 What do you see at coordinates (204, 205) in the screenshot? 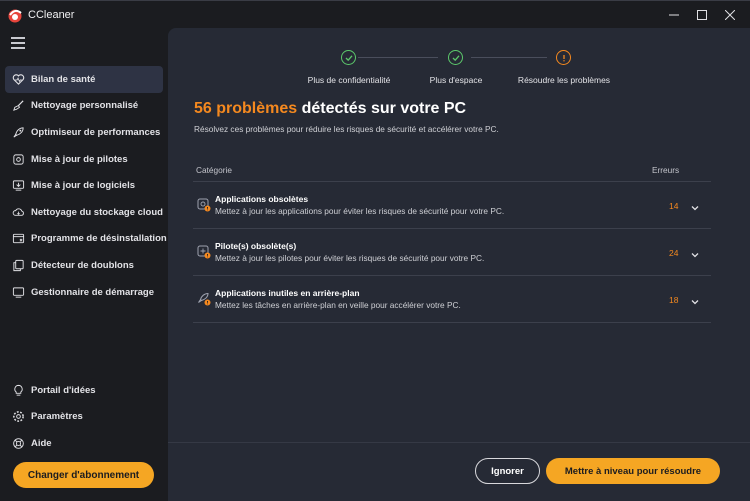
I see `outdated-app-icon` at bounding box center [204, 205].